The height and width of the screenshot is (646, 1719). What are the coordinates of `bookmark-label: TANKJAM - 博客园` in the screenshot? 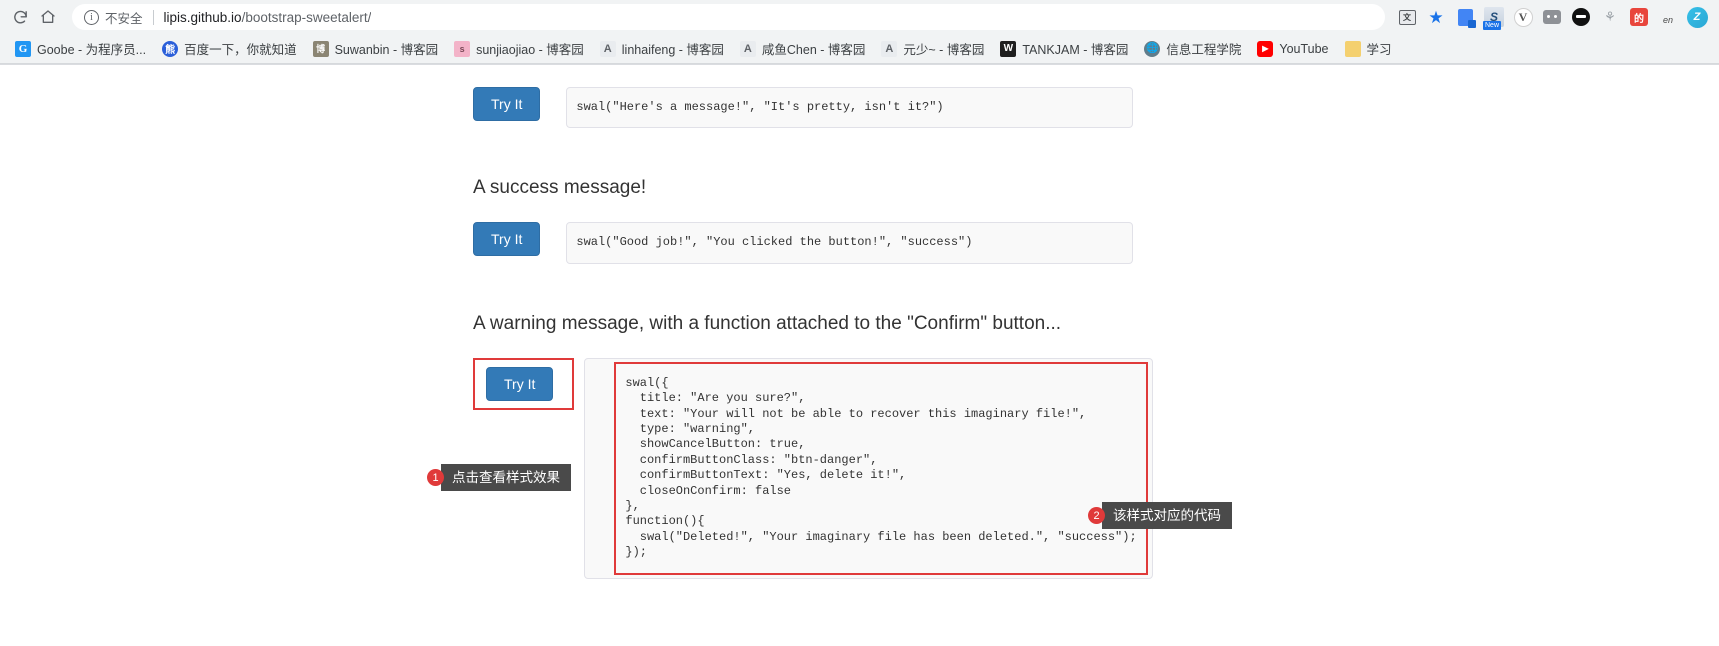 It's located at (1075, 50).